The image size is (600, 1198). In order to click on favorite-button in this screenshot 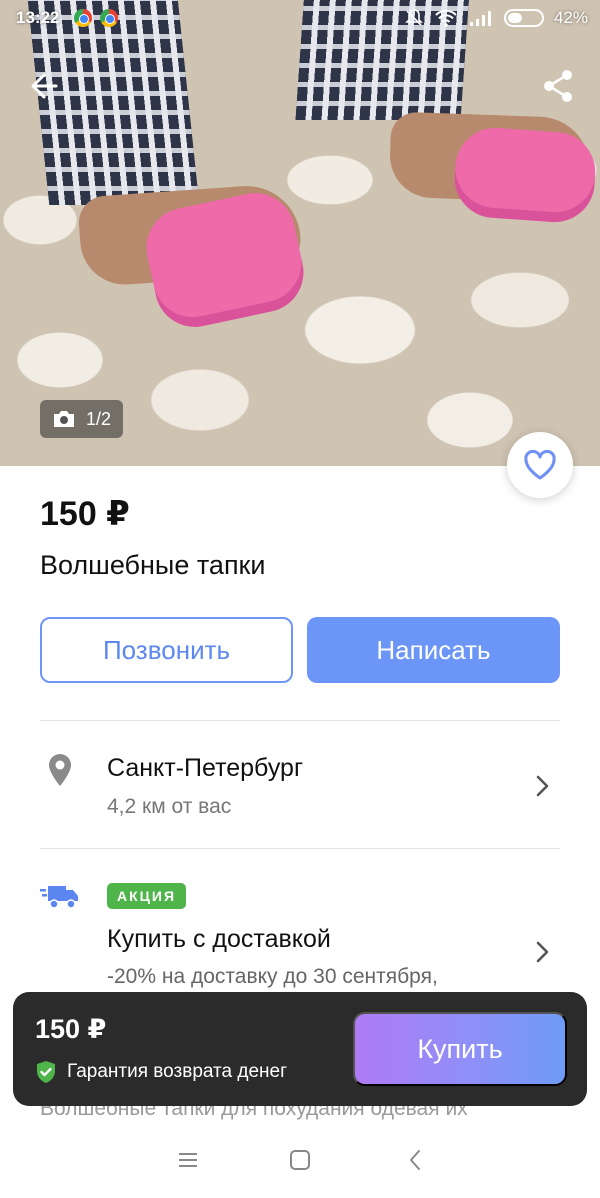, I will do `click(540, 465)`.